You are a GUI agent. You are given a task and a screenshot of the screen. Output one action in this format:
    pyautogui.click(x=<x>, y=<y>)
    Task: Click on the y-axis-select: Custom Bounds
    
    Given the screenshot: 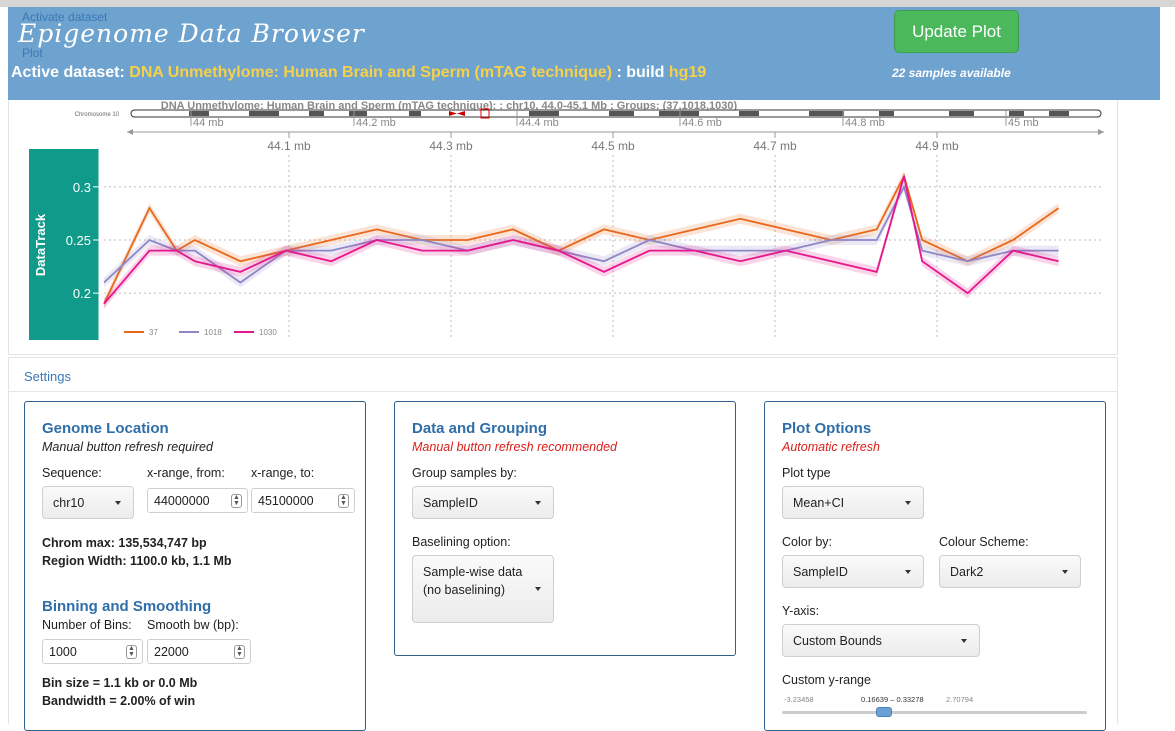 What is the action you would take?
    pyautogui.click(x=881, y=640)
    